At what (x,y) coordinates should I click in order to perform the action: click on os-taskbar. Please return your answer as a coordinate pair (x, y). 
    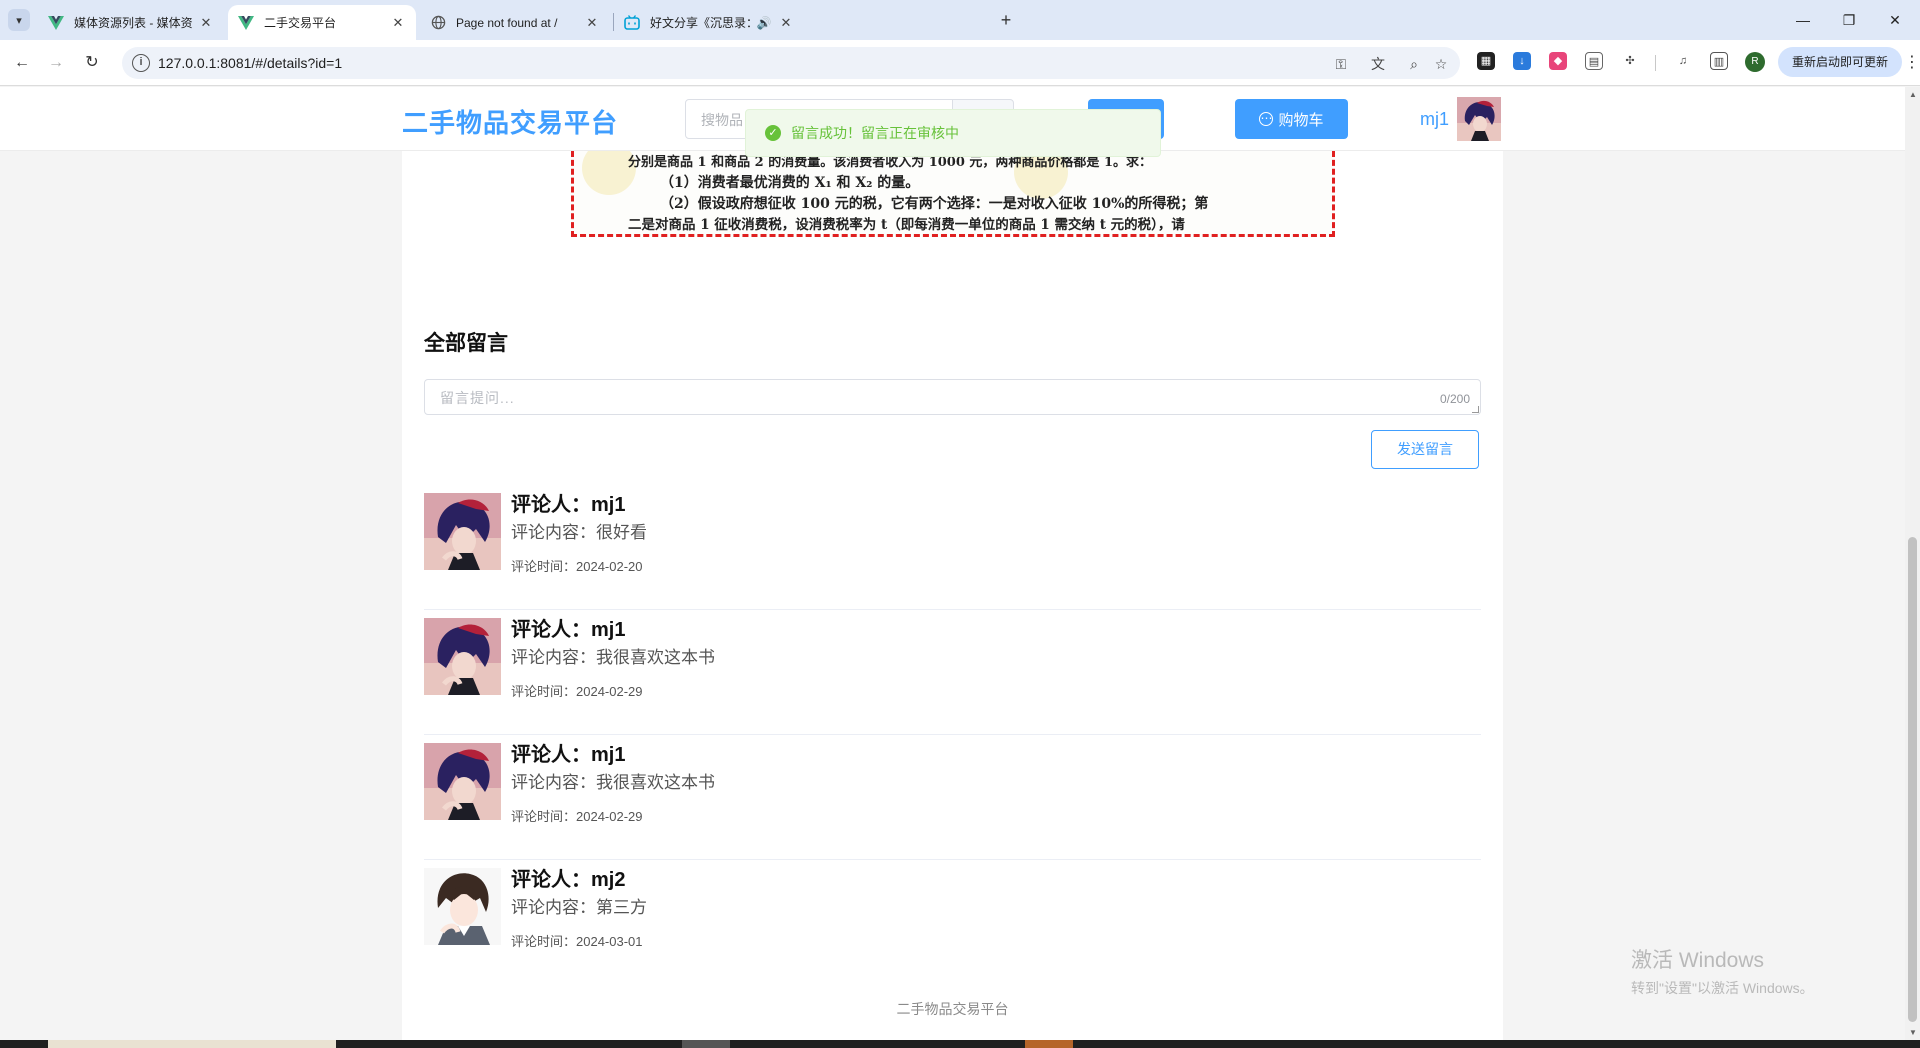
    Looking at the image, I should click on (960, 1044).